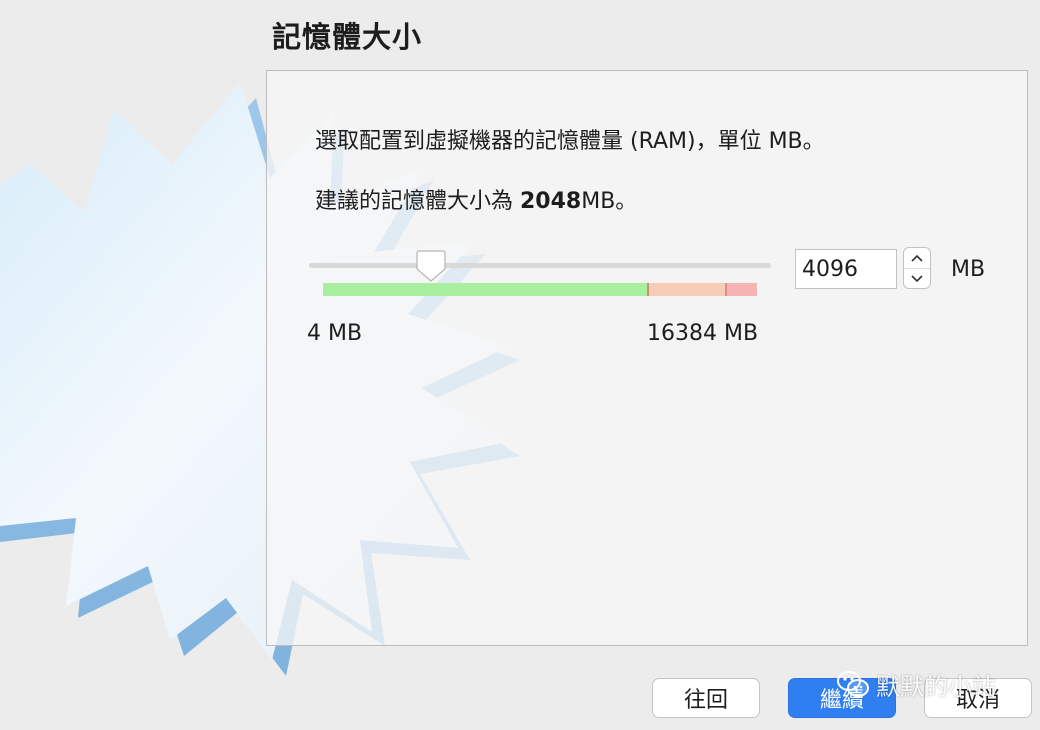 The width and height of the screenshot is (1040, 730). Describe the element at coordinates (347, 37) in the screenshot. I see `page-title: 記憶體大小` at that location.